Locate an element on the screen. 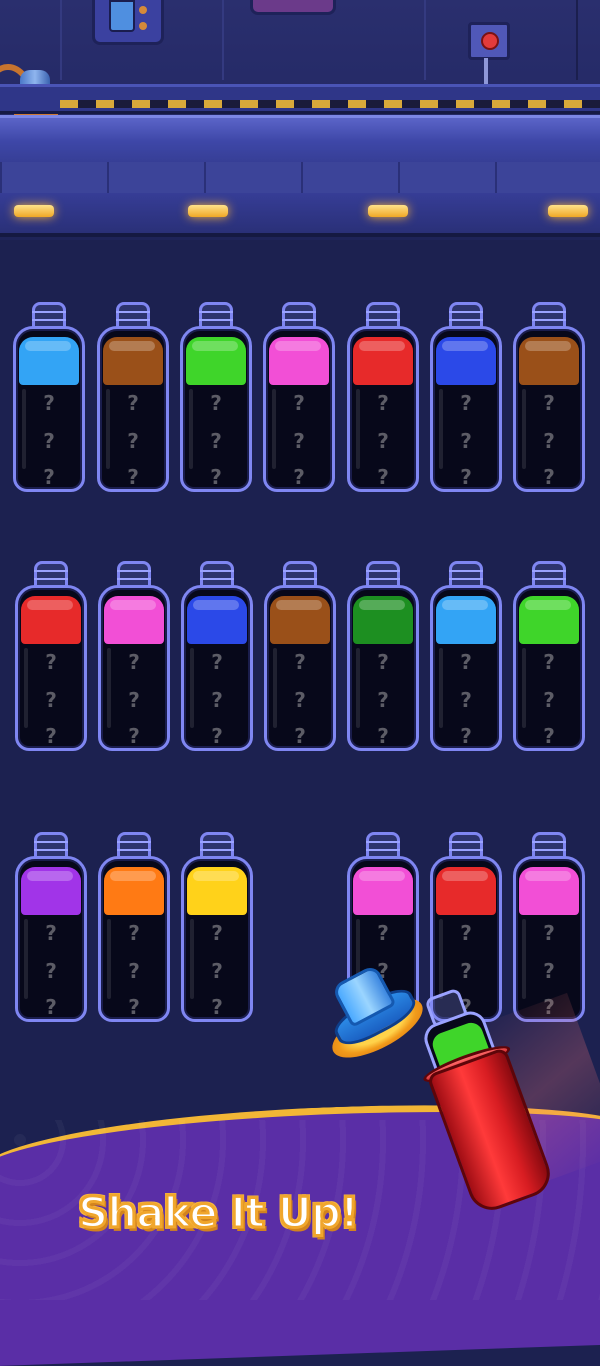  promo-slogan: Shake It Up! is located at coordinates (218, 1213).